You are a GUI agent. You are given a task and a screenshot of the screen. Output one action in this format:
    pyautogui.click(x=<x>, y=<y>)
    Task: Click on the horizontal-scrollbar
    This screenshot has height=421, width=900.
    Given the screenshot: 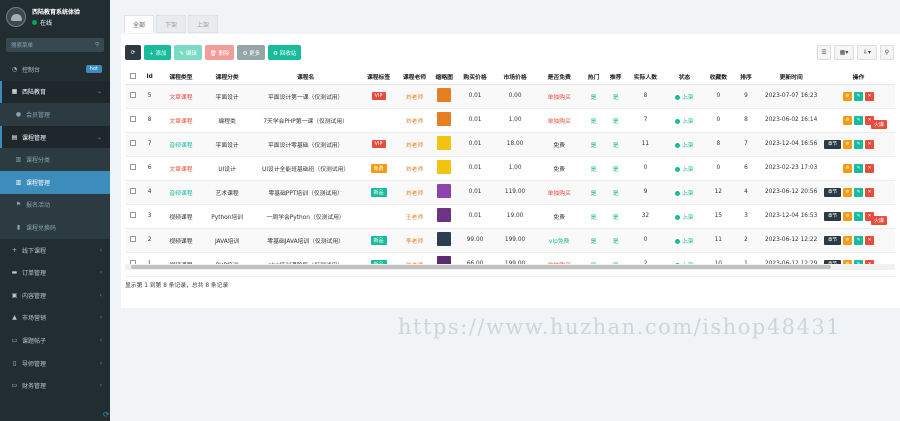 What is the action you would take?
    pyautogui.click(x=510, y=267)
    